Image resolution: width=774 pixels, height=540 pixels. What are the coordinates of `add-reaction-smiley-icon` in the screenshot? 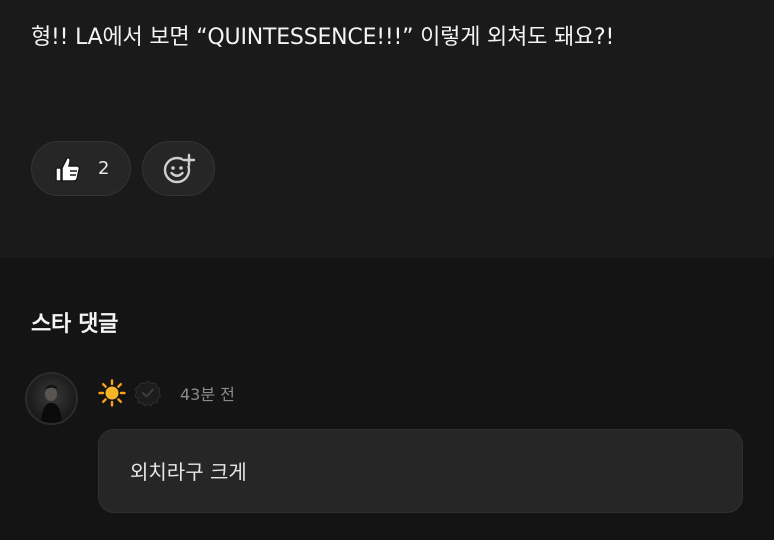 It's located at (179, 169).